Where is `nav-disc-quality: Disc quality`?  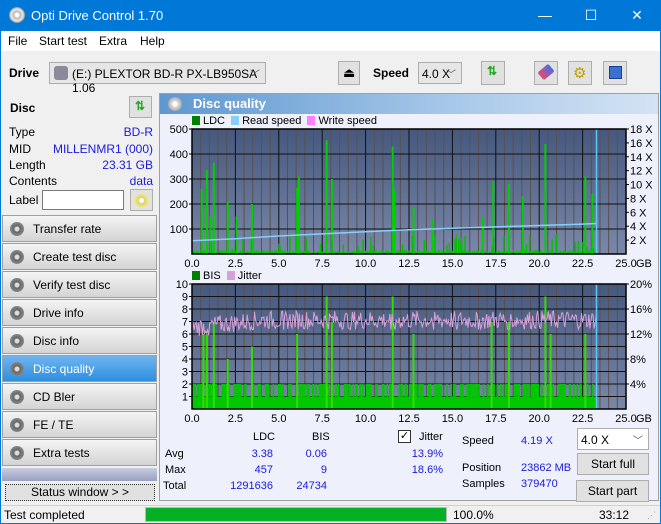
nav-disc-quality: Disc quality is located at coordinates (79, 368).